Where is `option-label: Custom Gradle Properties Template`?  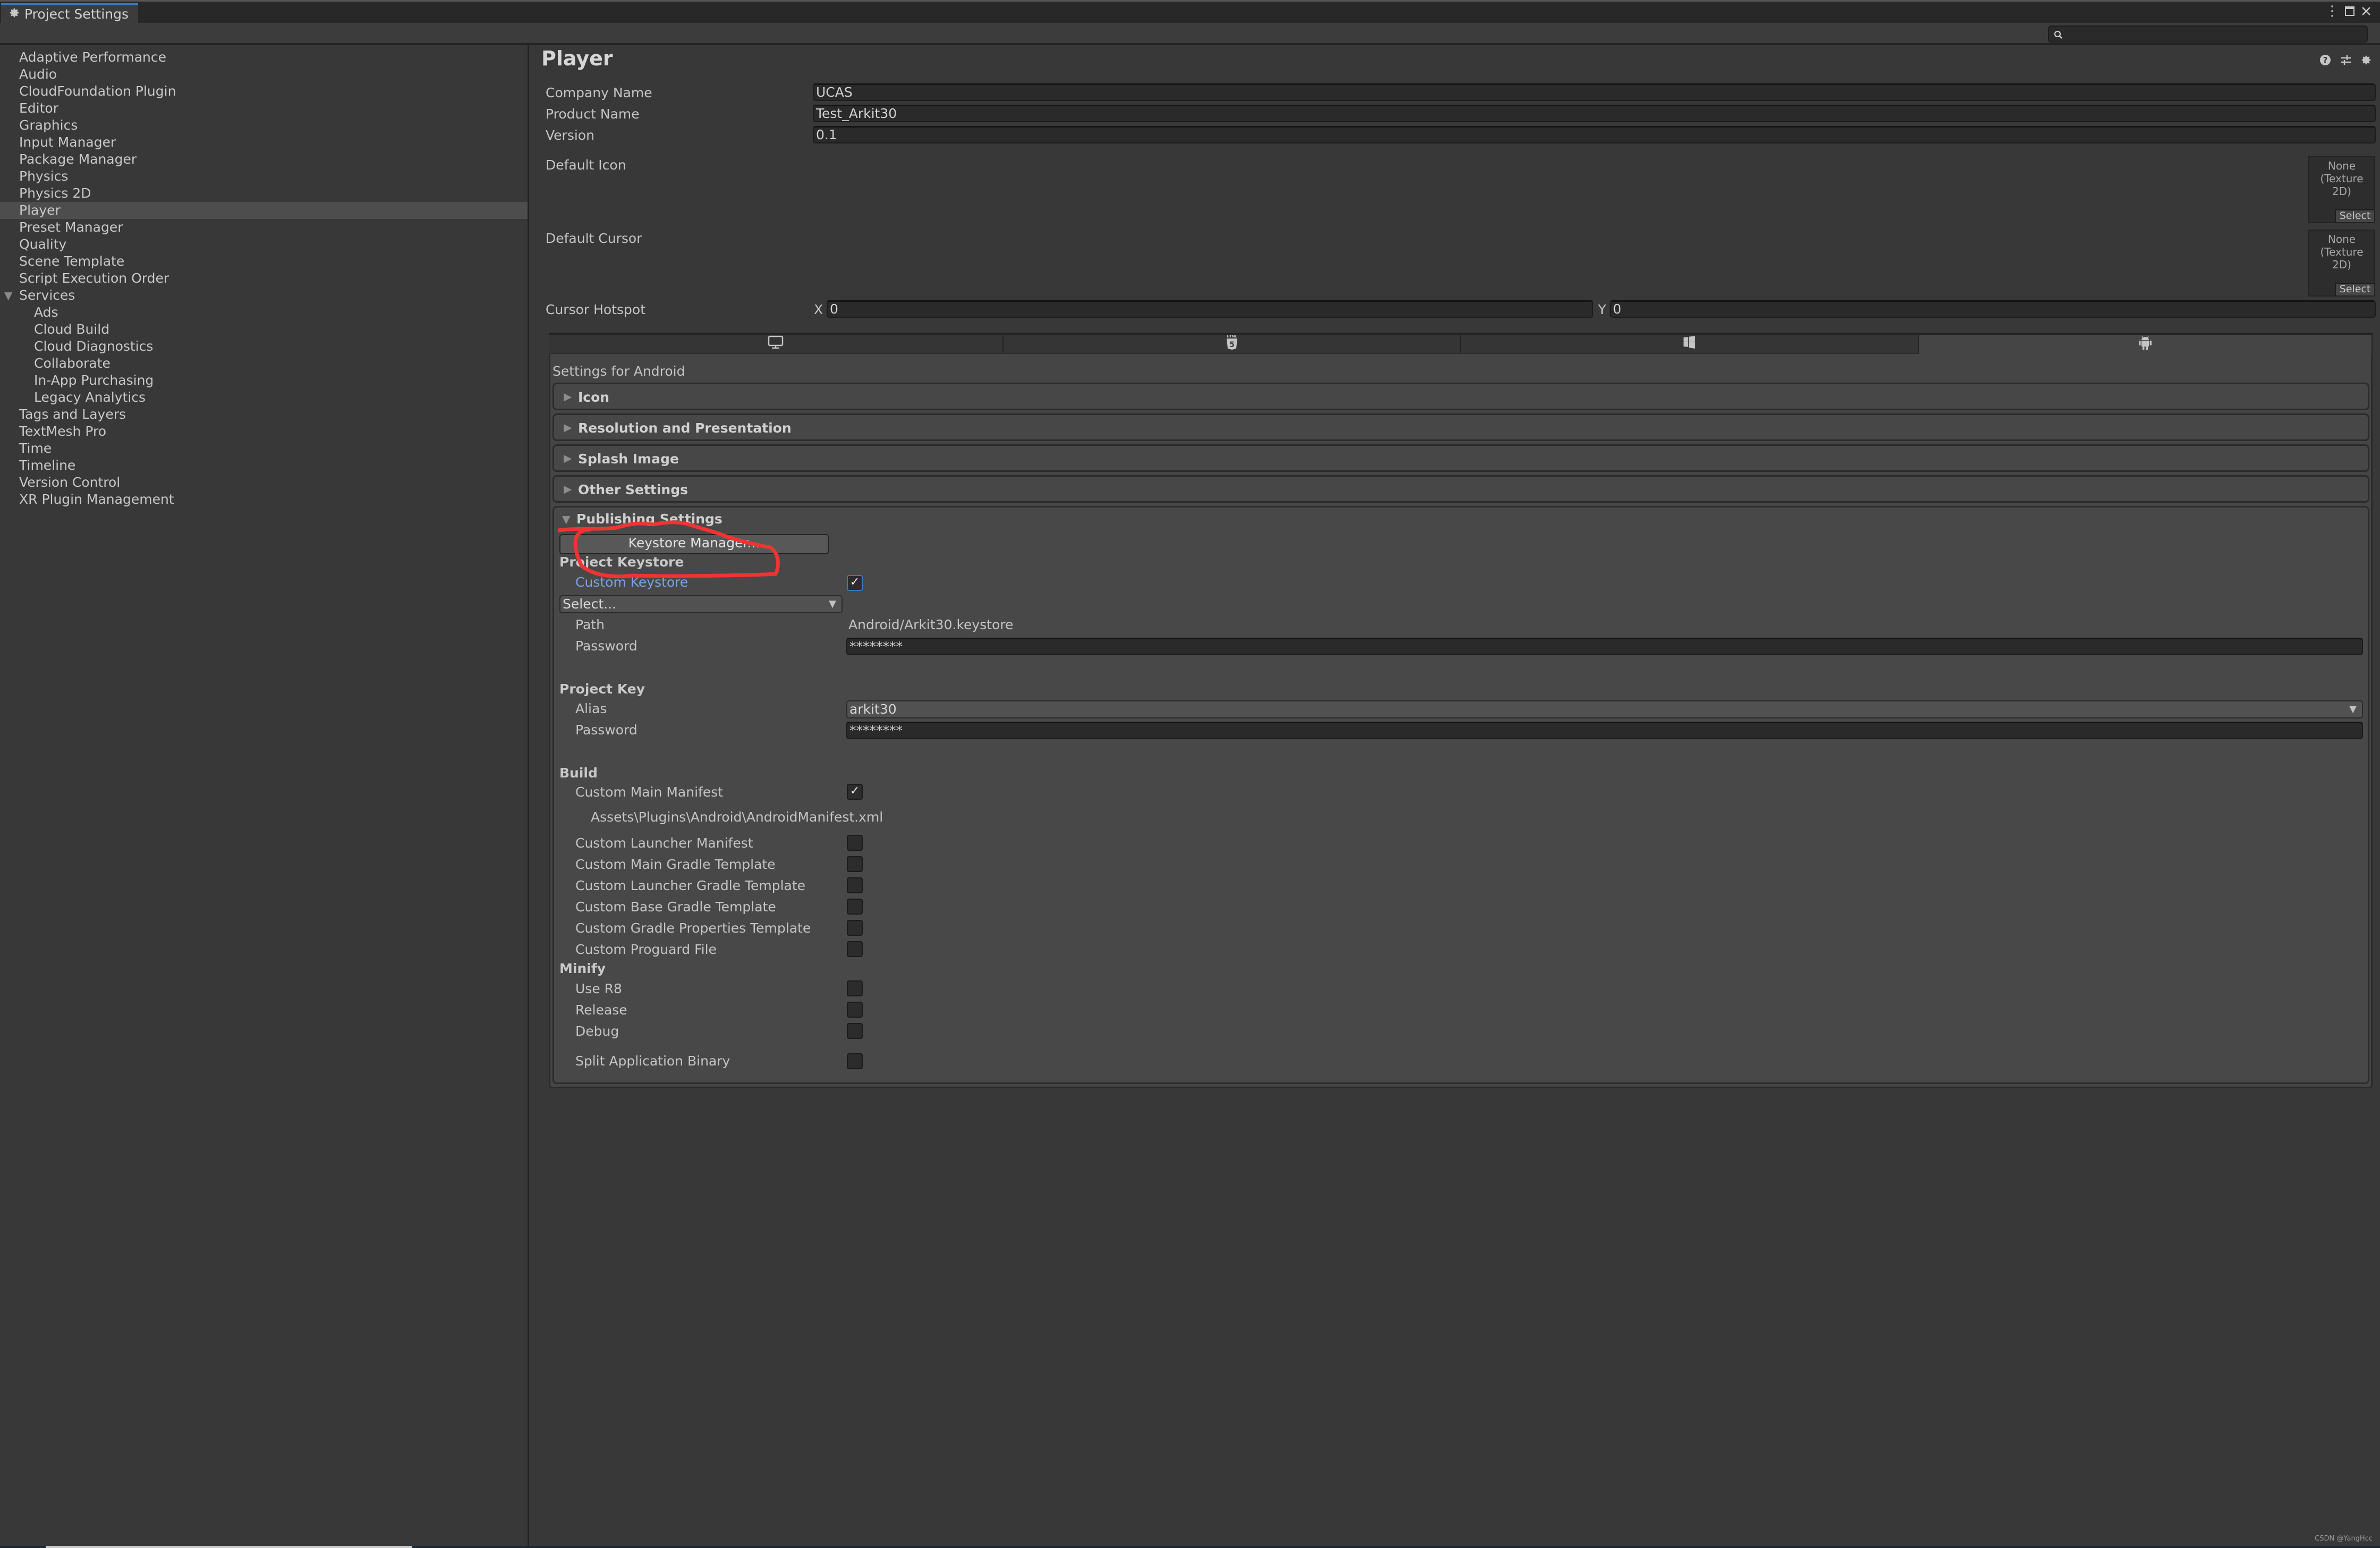 option-label: Custom Gradle Properties Template is located at coordinates (693, 928).